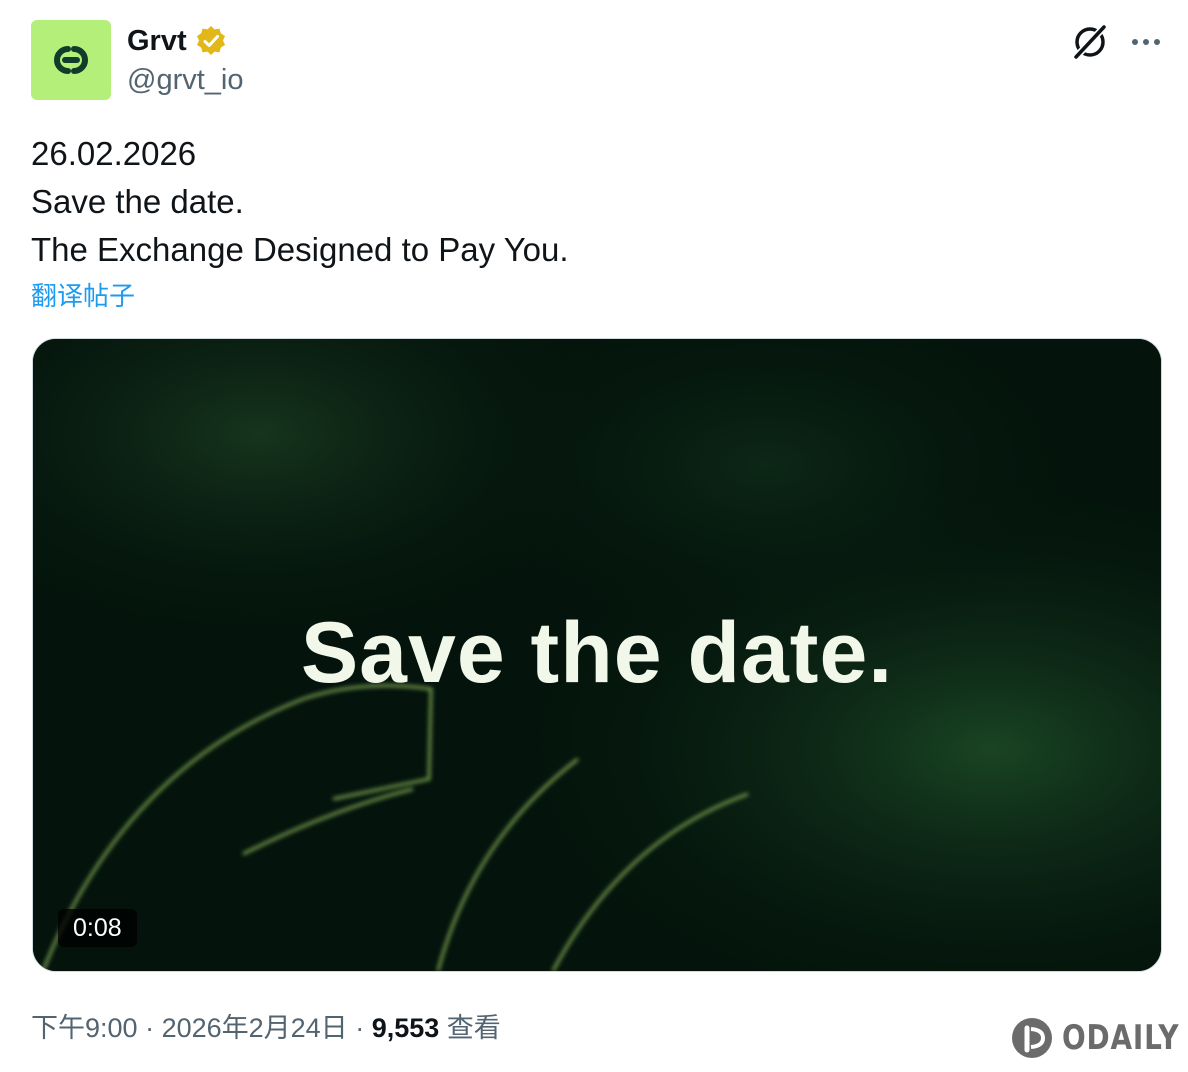  I want to click on post-date: 2026年2月24日, so click(255, 1028).